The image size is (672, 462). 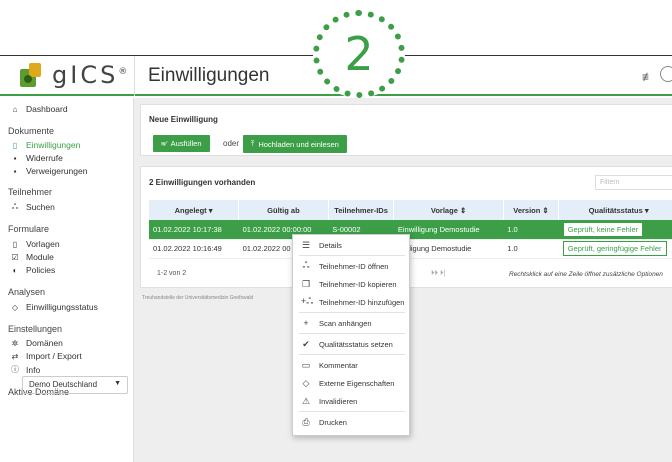 I want to click on copy-icon: ❐, so click(x=306, y=283).